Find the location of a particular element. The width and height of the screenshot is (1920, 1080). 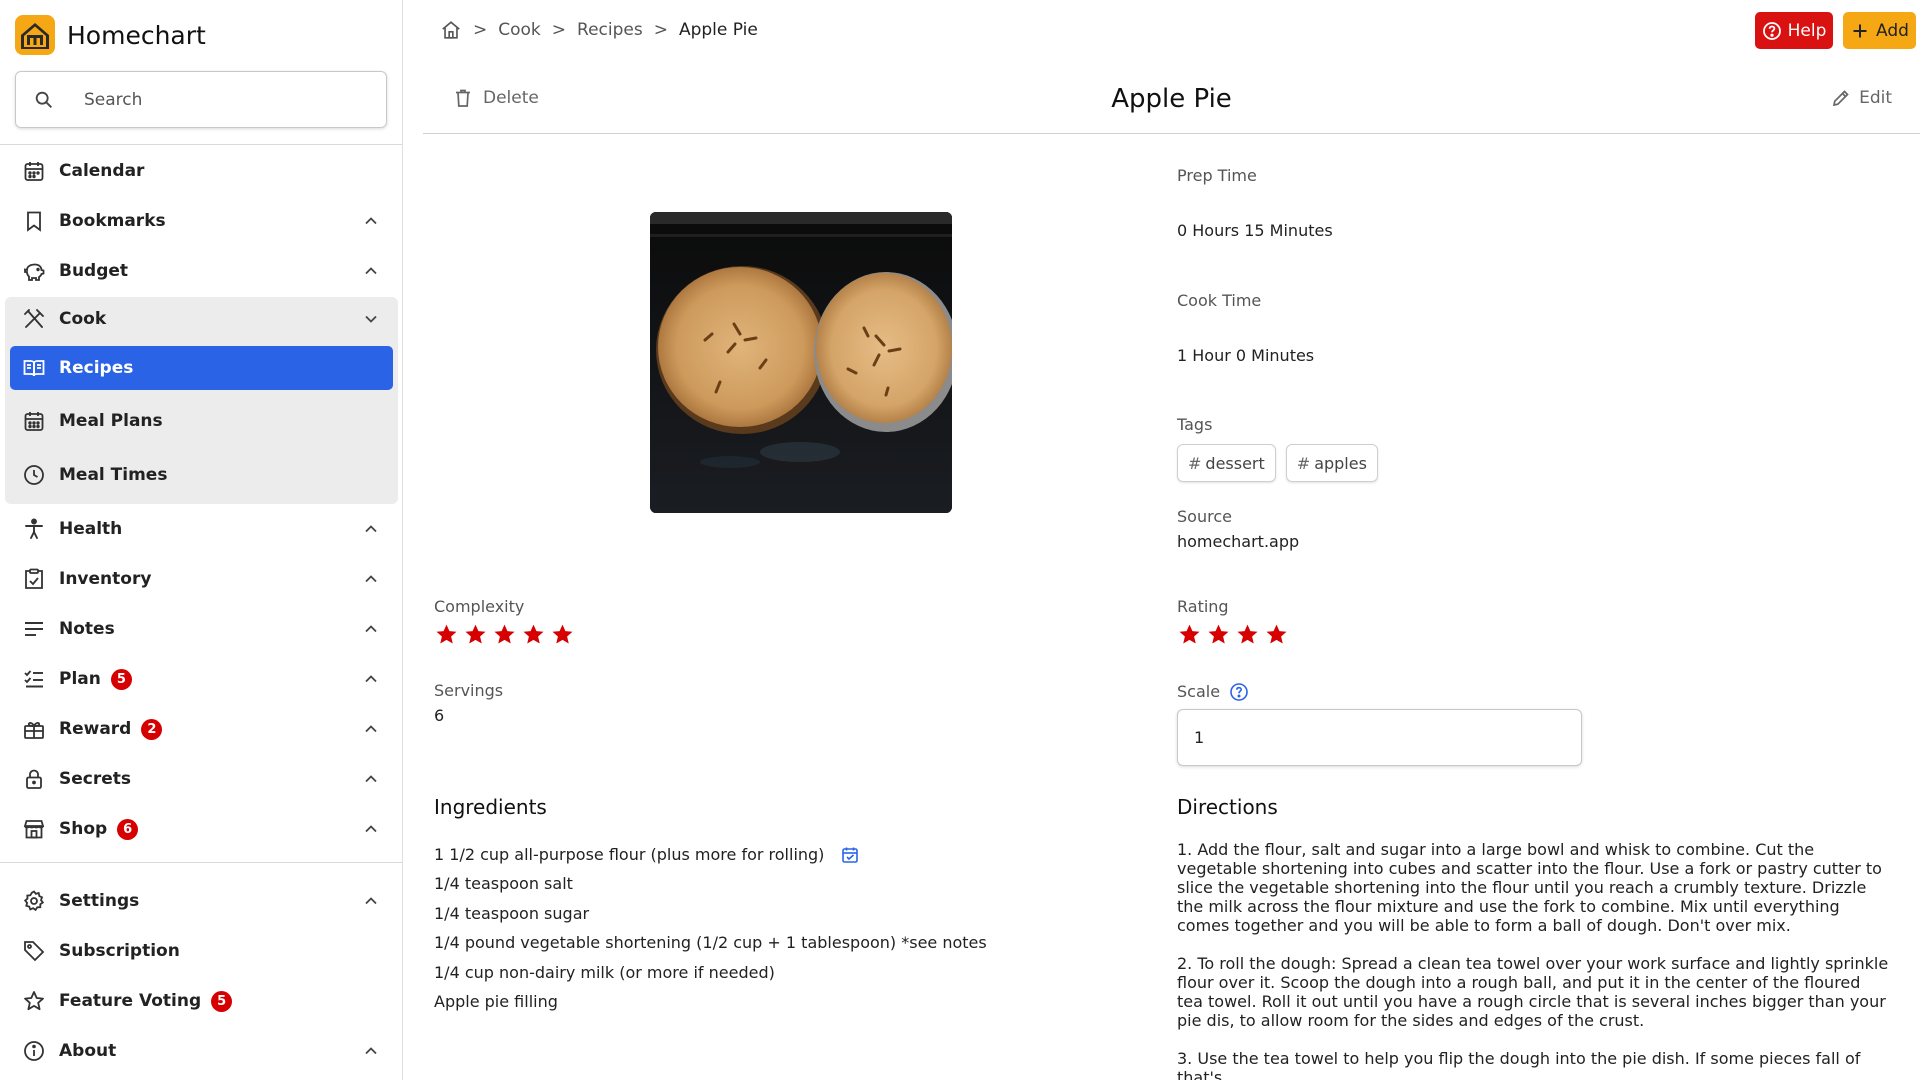

breadcrumb: > Cook > Recipes > Apple Pie is located at coordinates (599, 30).